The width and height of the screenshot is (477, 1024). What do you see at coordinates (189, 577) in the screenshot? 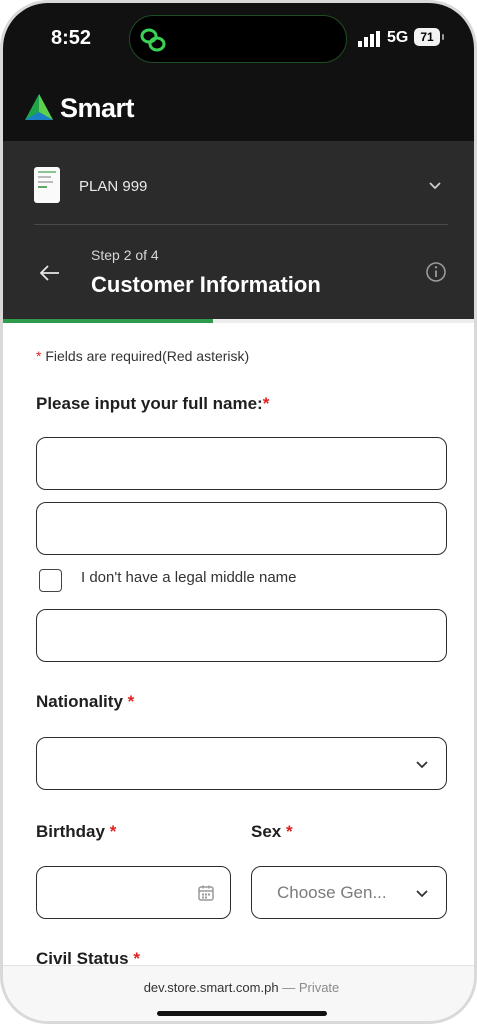
I see `no-middle-name-label: I don't have a legal middle name` at bounding box center [189, 577].